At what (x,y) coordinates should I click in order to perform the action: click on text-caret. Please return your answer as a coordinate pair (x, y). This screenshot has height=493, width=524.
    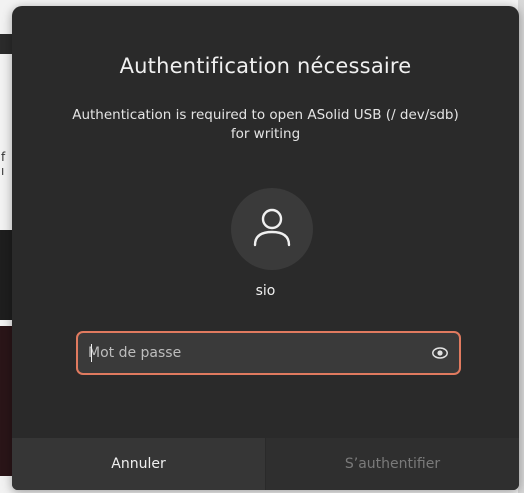
    Looking at the image, I should click on (91, 353).